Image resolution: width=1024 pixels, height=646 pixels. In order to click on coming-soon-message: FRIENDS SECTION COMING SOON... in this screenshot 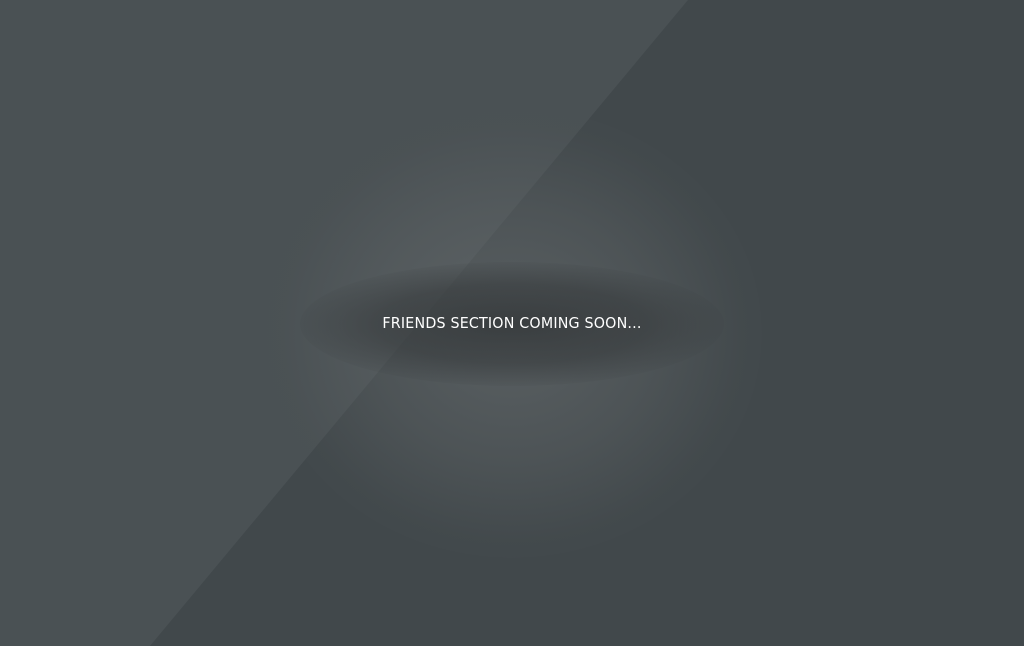, I will do `click(512, 323)`.